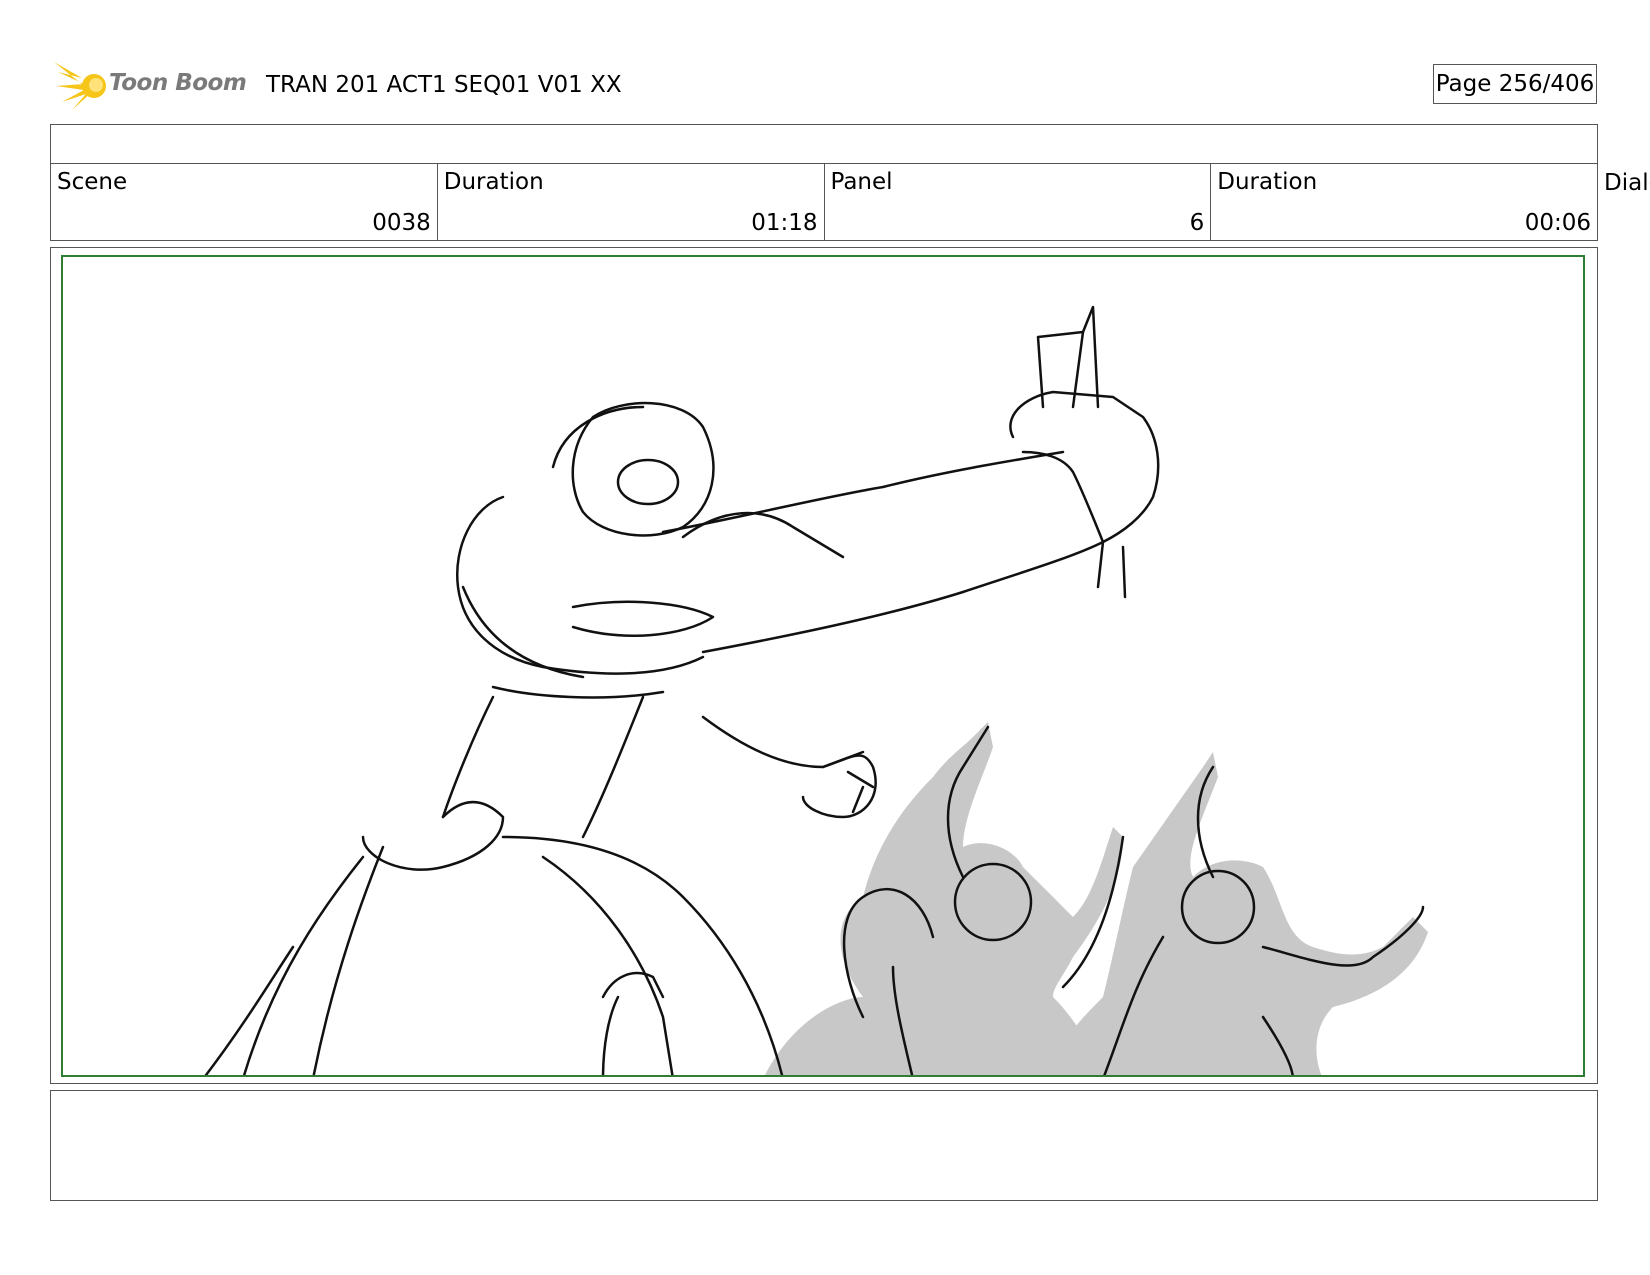  I want to click on scene-value: 0038, so click(401, 223).